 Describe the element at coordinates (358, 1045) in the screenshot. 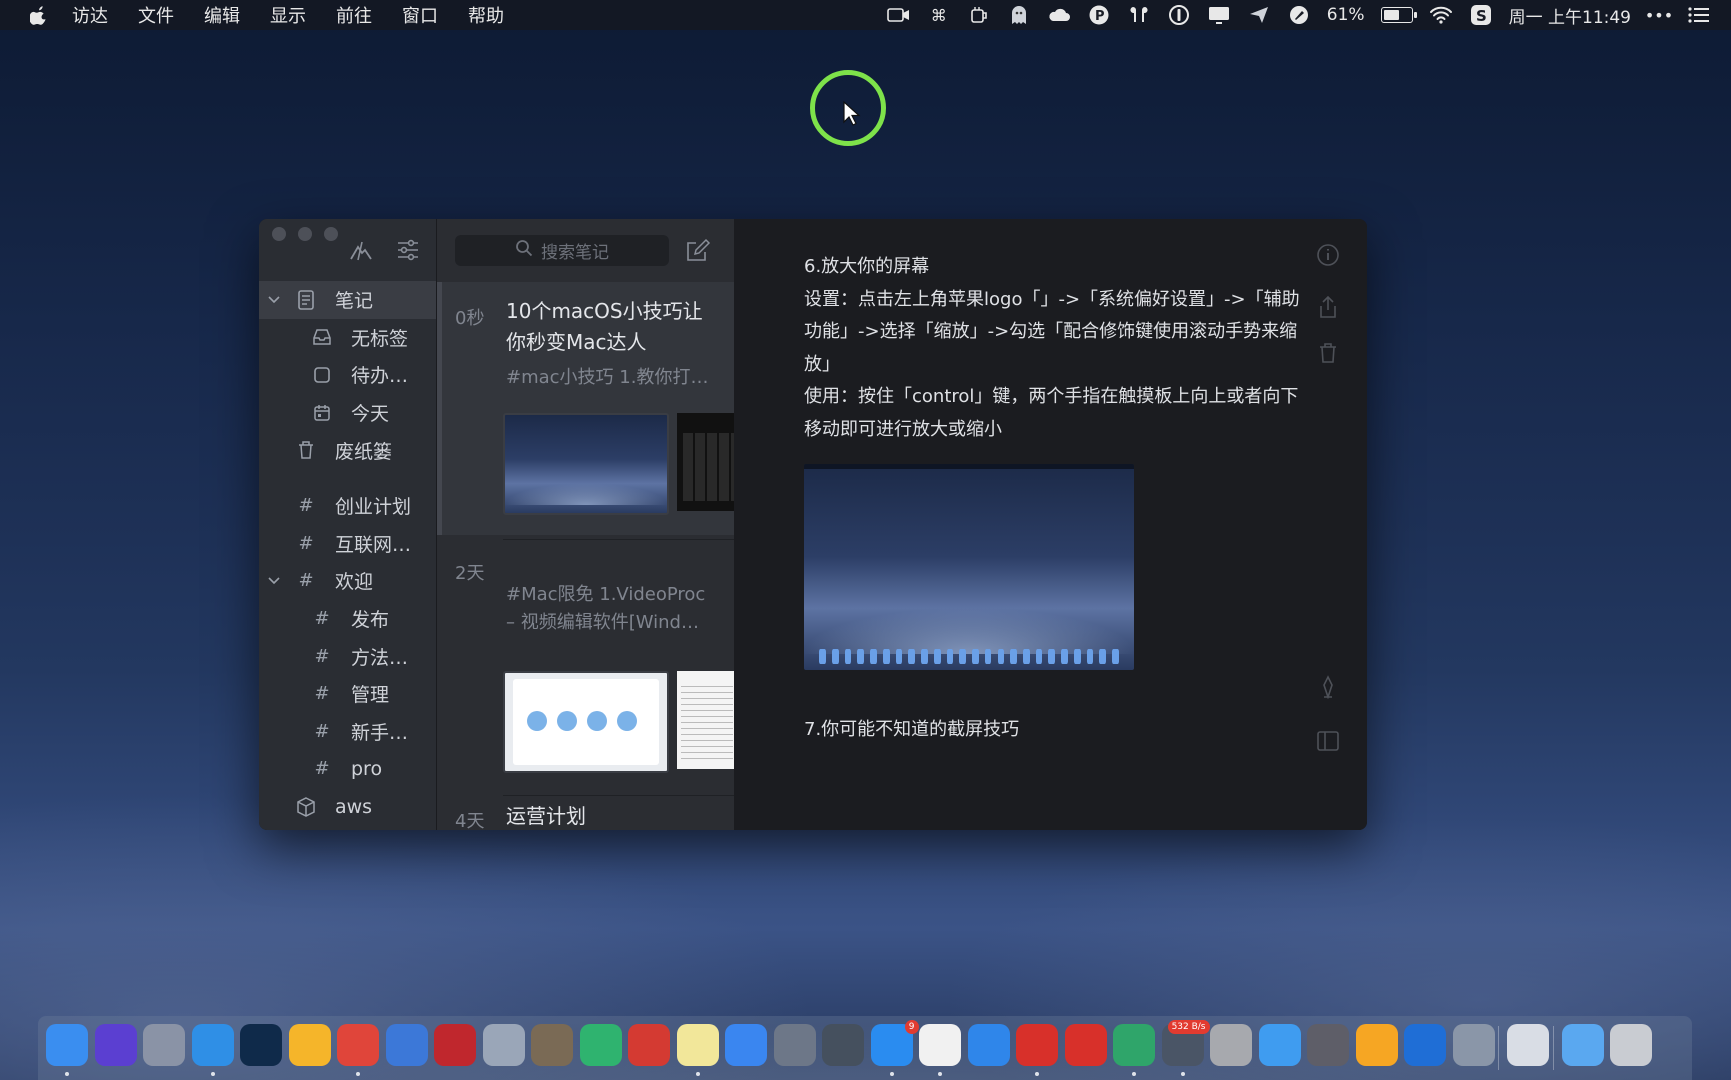

I see `dock-chrome-icon` at that location.